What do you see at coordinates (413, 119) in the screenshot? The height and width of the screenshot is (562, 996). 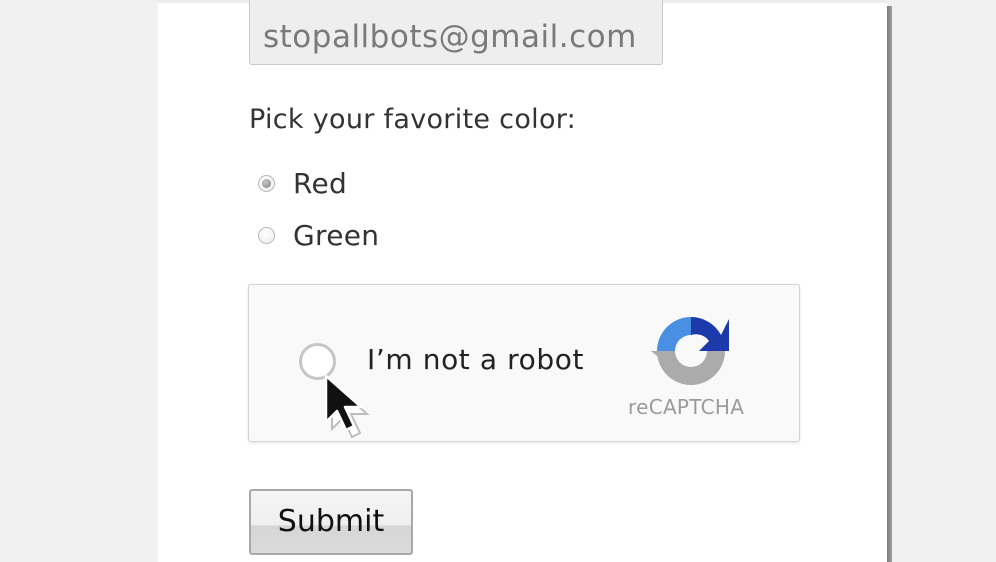 I see `color-question-label: Pick your favorite color:` at bounding box center [413, 119].